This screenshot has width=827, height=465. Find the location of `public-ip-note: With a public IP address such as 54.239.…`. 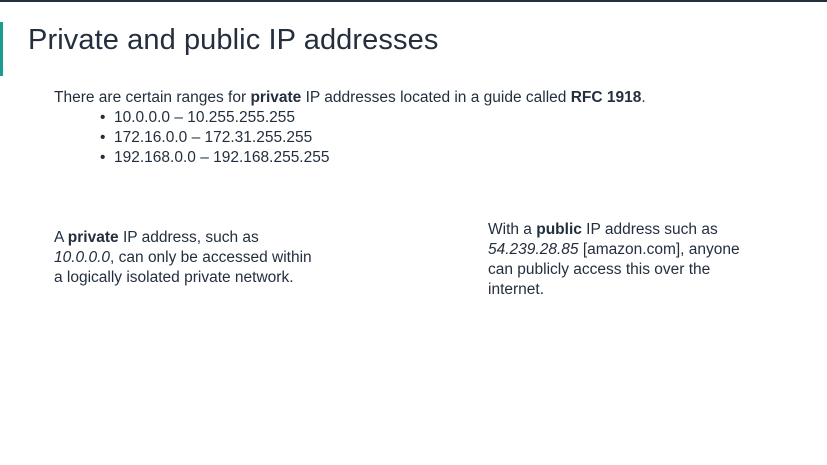

public-ip-note: With a public IP address such as 54.239.… is located at coordinates (618, 260).